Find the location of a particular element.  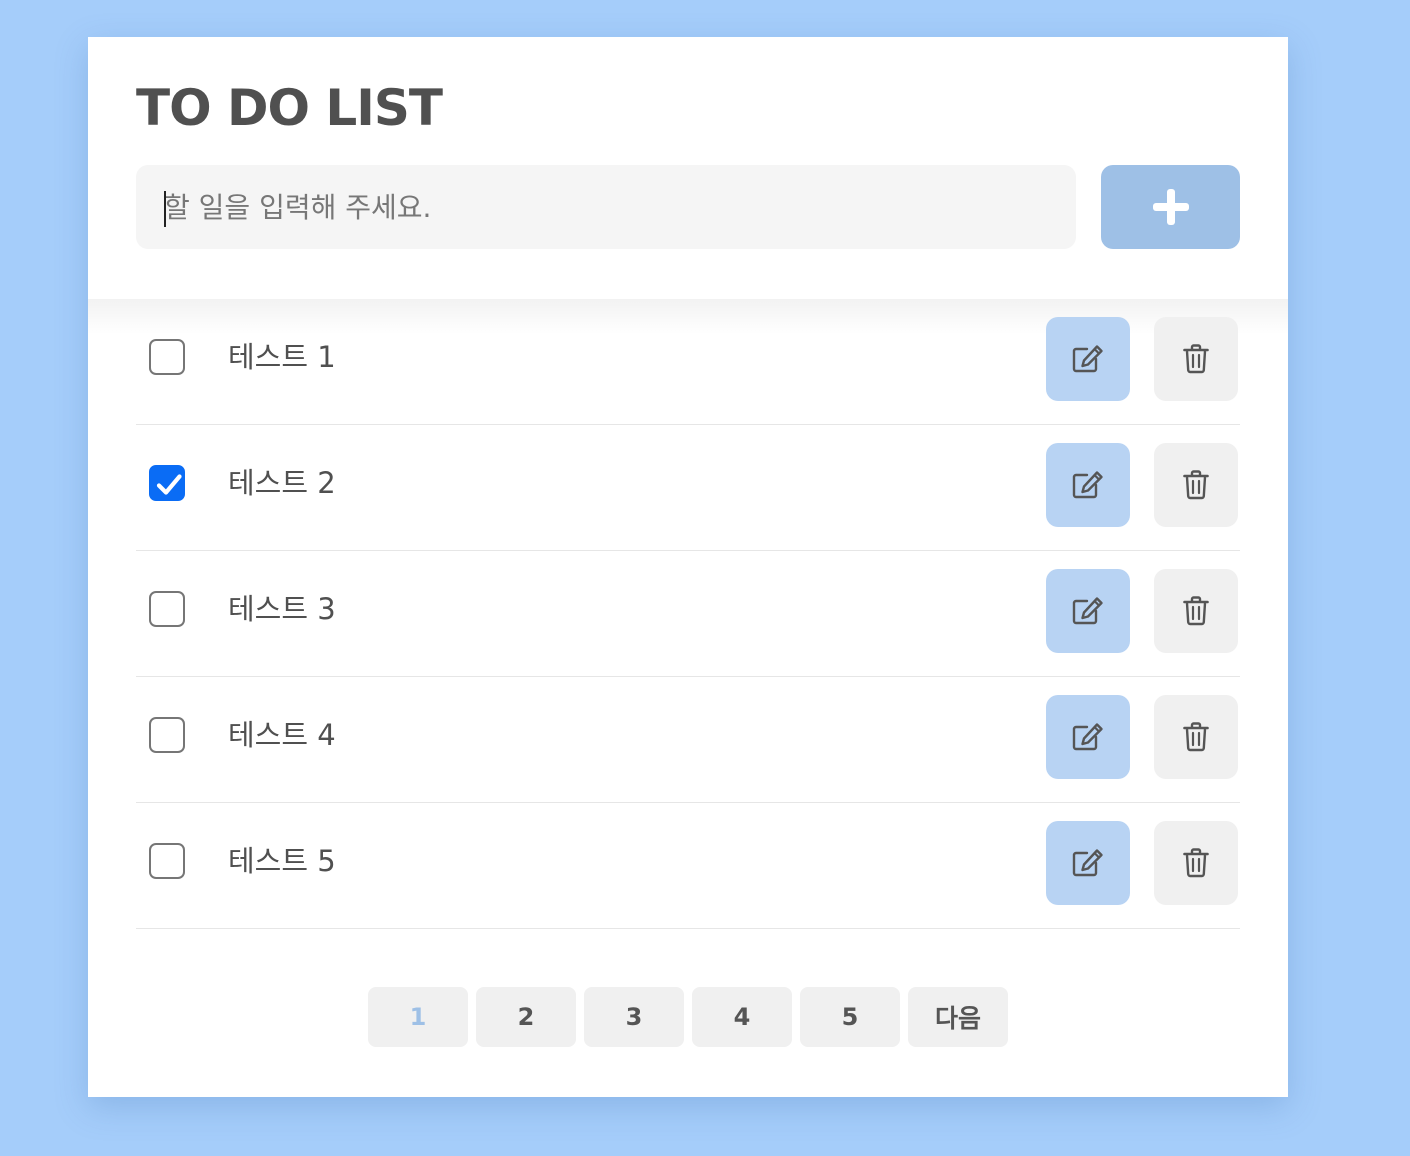

todo-text: 테스트 4 is located at coordinates (282, 735).